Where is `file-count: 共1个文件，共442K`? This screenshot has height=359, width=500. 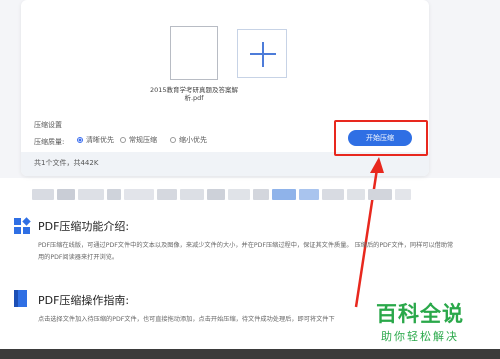 file-count: 共1个文件，共442K is located at coordinates (66, 163).